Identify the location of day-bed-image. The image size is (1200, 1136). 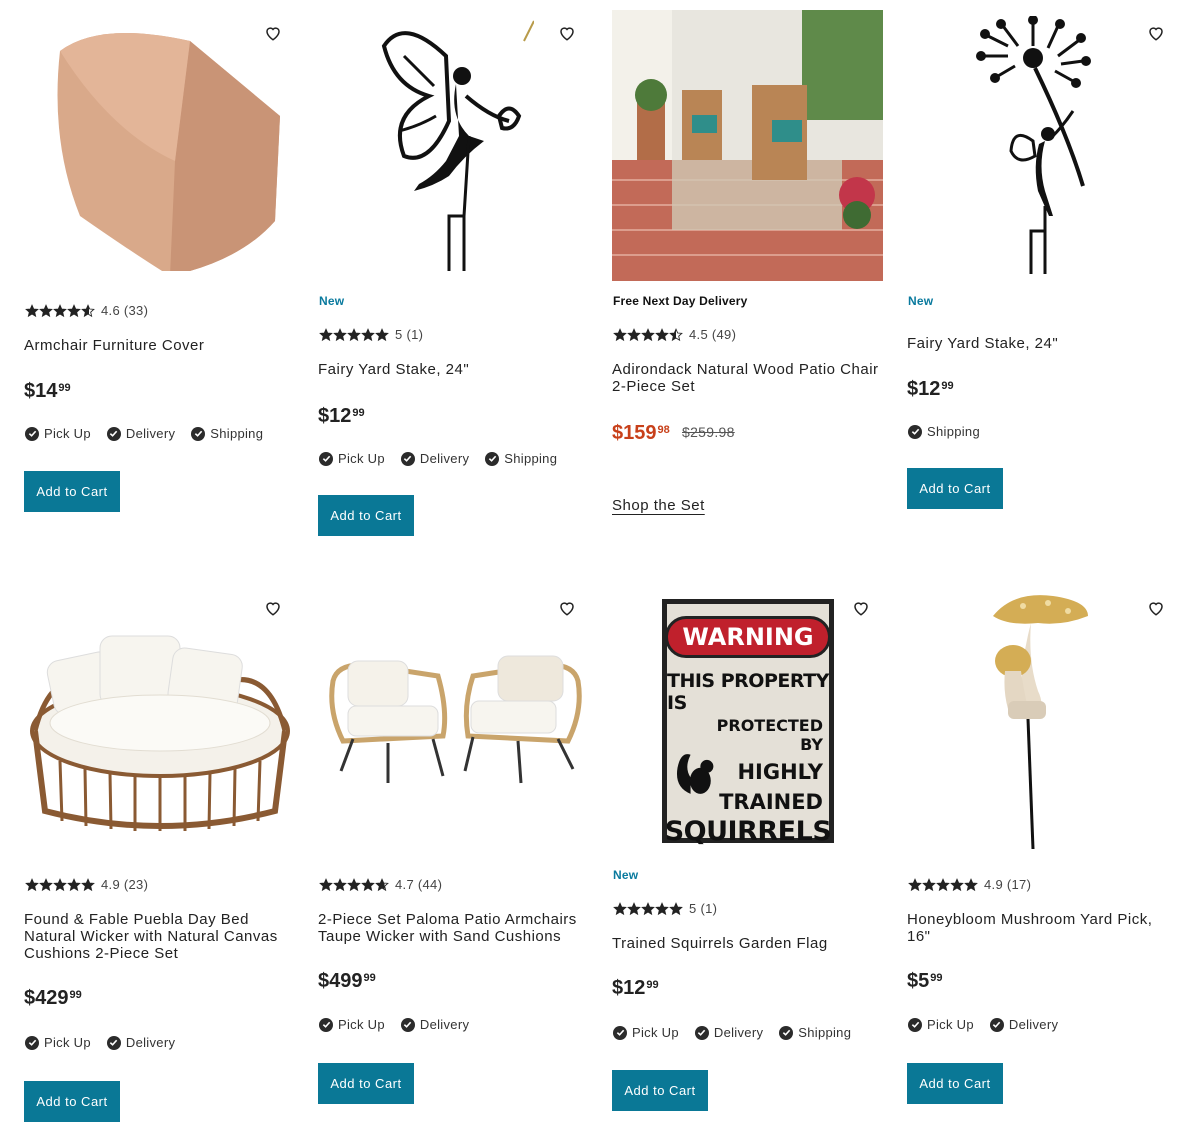
(160, 721).